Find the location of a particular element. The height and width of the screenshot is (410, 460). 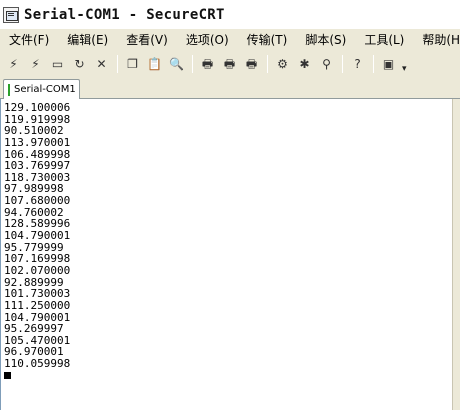

terminal-line: 105.470001 is located at coordinates (37, 340).